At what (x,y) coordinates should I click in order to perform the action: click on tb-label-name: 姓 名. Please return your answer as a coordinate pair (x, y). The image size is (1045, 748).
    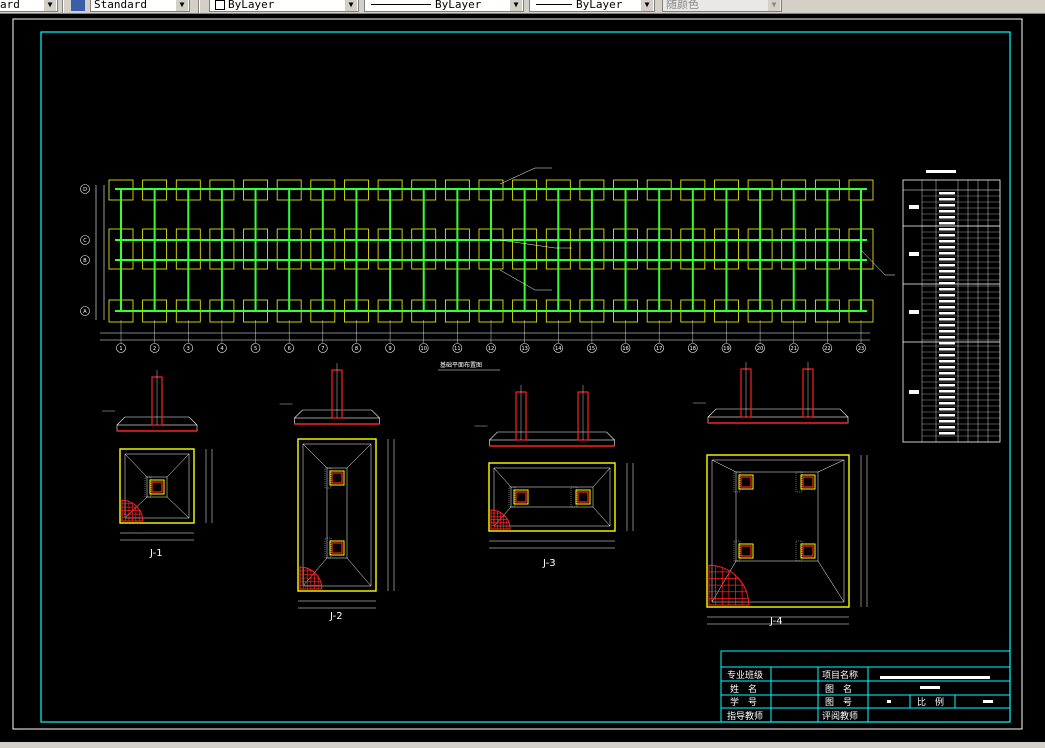
    Looking at the image, I should click on (743, 689).